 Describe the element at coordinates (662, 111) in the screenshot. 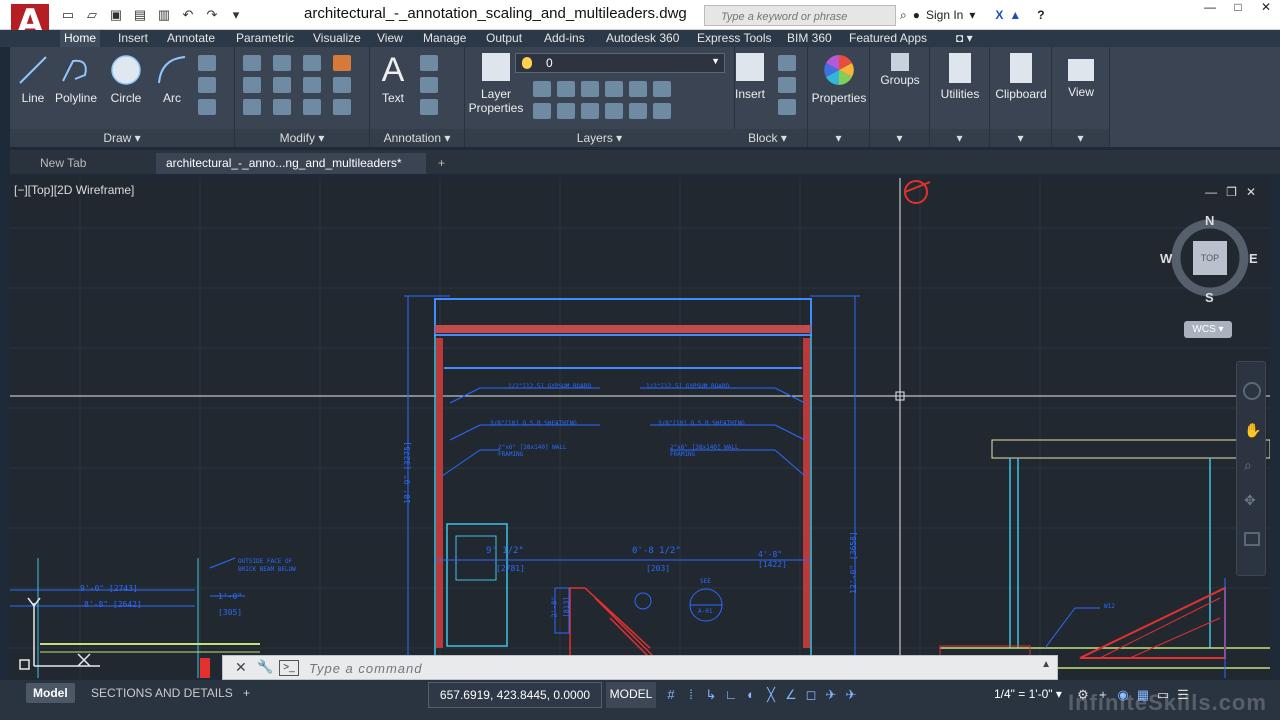

I see `layer-tool-12-icon` at that location.